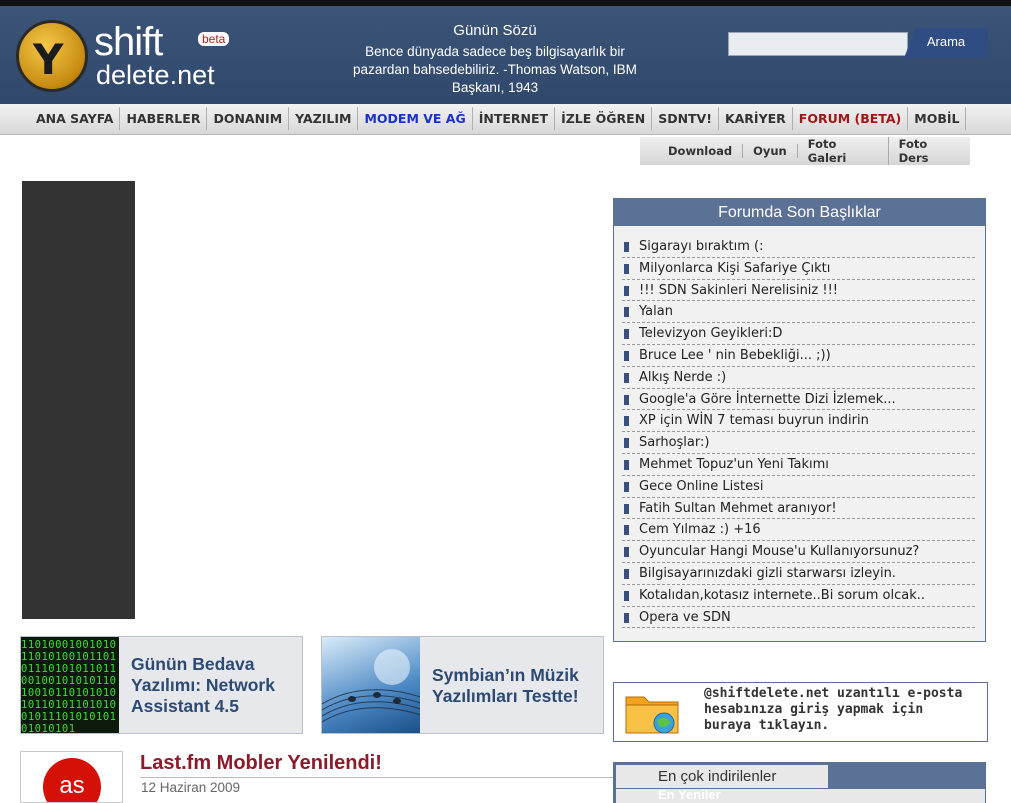  Describe the element at coordinates (701, 486) in the screenshot. I see `topic-label: Gece Online Listesi` at that location.